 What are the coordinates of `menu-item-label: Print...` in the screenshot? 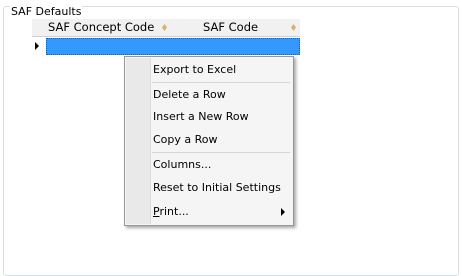 It's located at (171, 211).